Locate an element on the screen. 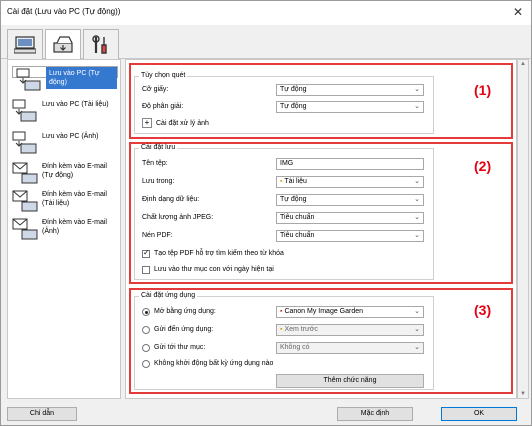  image-processing-label: Cài đặt xử lý ảnh is located at coordinates (182, 123).